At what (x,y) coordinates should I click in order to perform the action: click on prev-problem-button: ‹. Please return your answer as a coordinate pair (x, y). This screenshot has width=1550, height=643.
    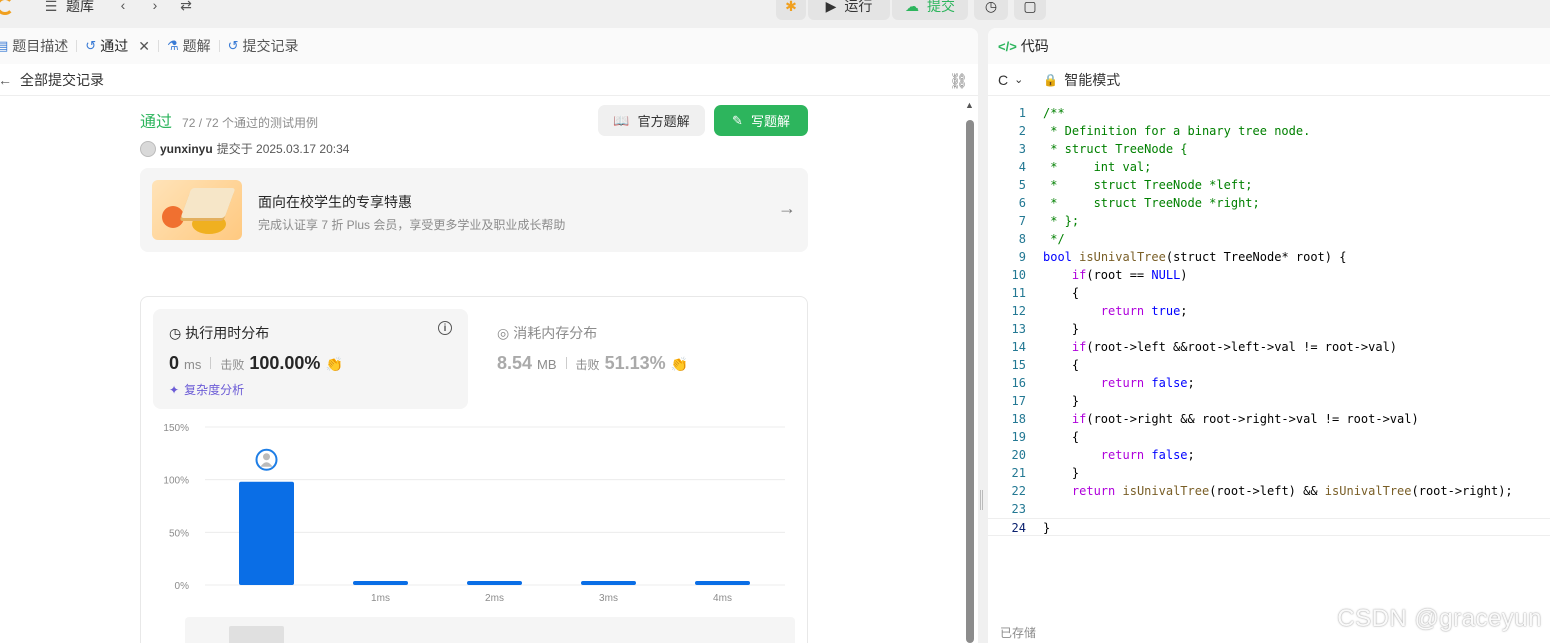
    Looking at the image, I should click on (123, 7).